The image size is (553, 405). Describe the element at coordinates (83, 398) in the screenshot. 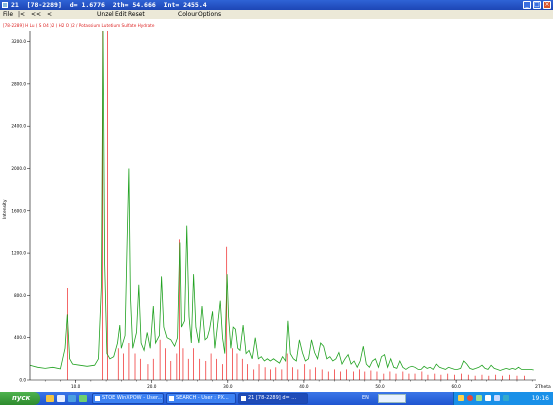

I see `quick-launch-app-icon` at that location.